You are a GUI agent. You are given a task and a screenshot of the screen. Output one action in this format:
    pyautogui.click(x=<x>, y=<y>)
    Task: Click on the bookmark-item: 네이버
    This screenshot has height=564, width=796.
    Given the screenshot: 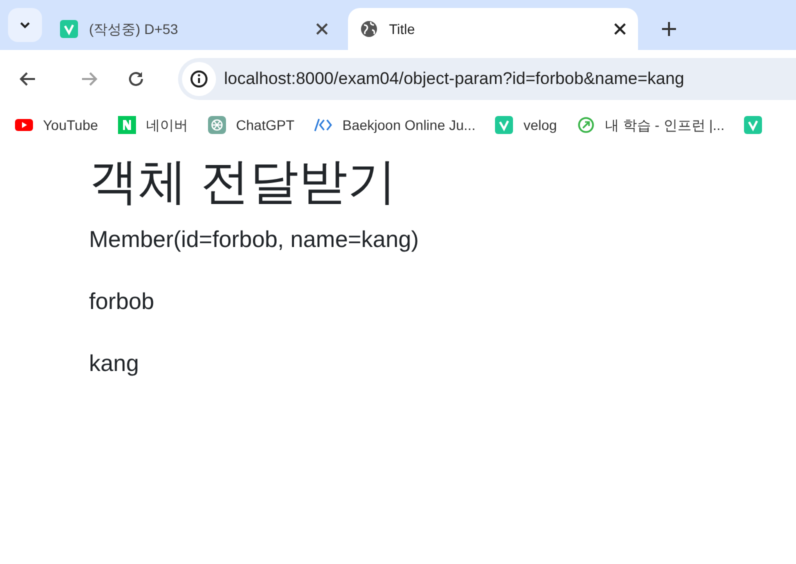 What is the action you would take?
    pyautogui.click(x=153, y=125)
    